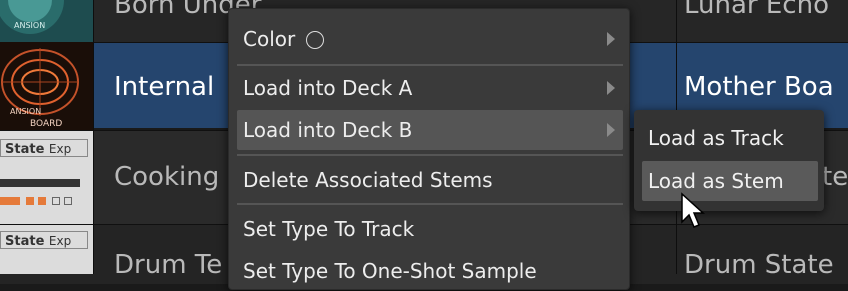 This screenshot has width=848, height=291. Describe the element at coordinates (46, 124) in the screenshot. I see `svg-text: BOARD` at that location.